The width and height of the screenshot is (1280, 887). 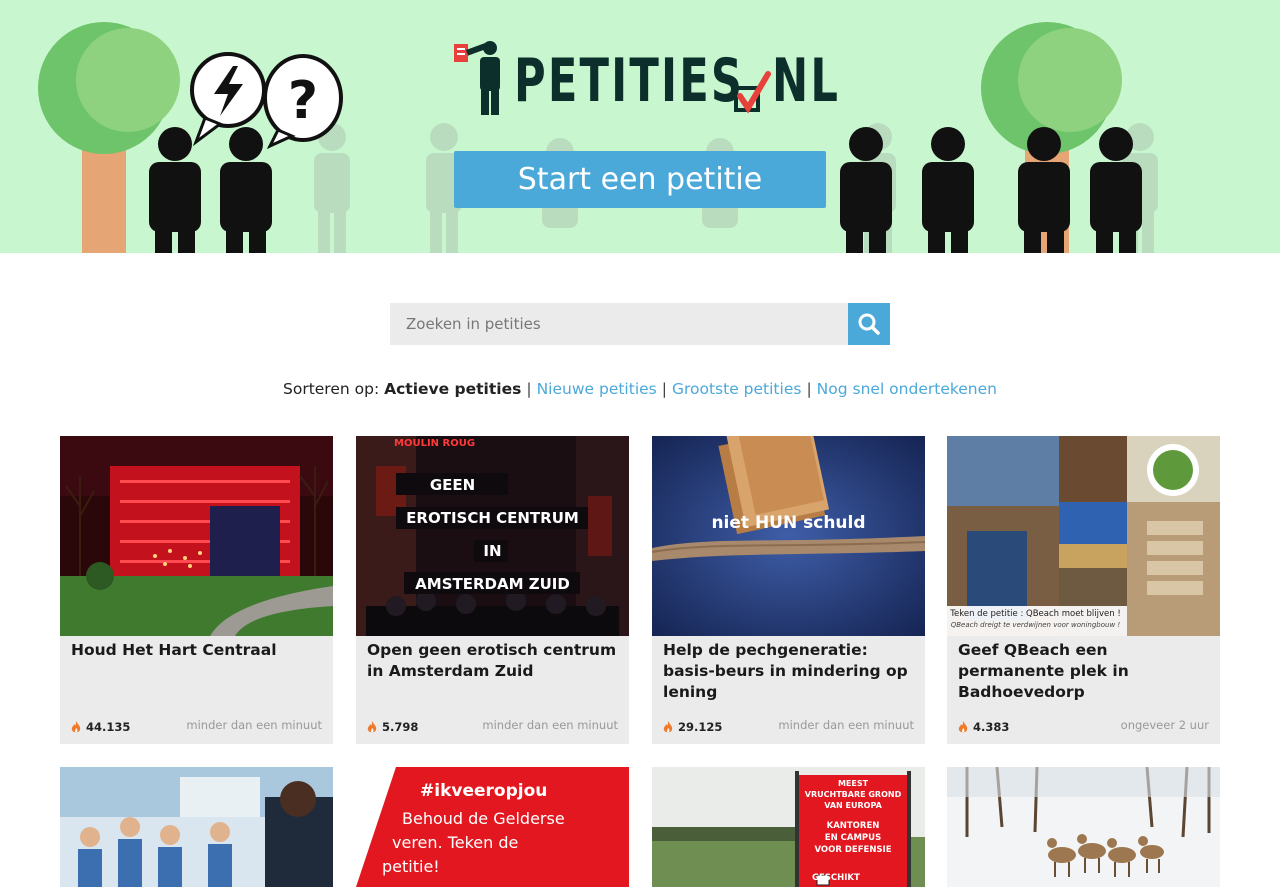 What do you see at coordinates (1164, 725) in the screenshot?
I see `last-signed-time: ongeveer 2 uur` at bounding box center [1164, 725].